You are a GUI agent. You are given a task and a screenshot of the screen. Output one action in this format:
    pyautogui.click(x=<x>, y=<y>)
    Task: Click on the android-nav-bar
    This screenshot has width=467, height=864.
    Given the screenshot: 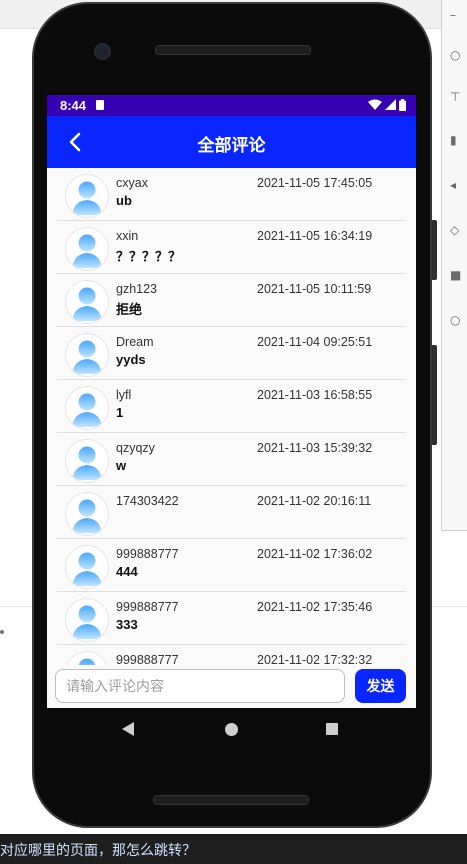 What is the action you would take?
    pyautogui.click(x=231, y=730)
    